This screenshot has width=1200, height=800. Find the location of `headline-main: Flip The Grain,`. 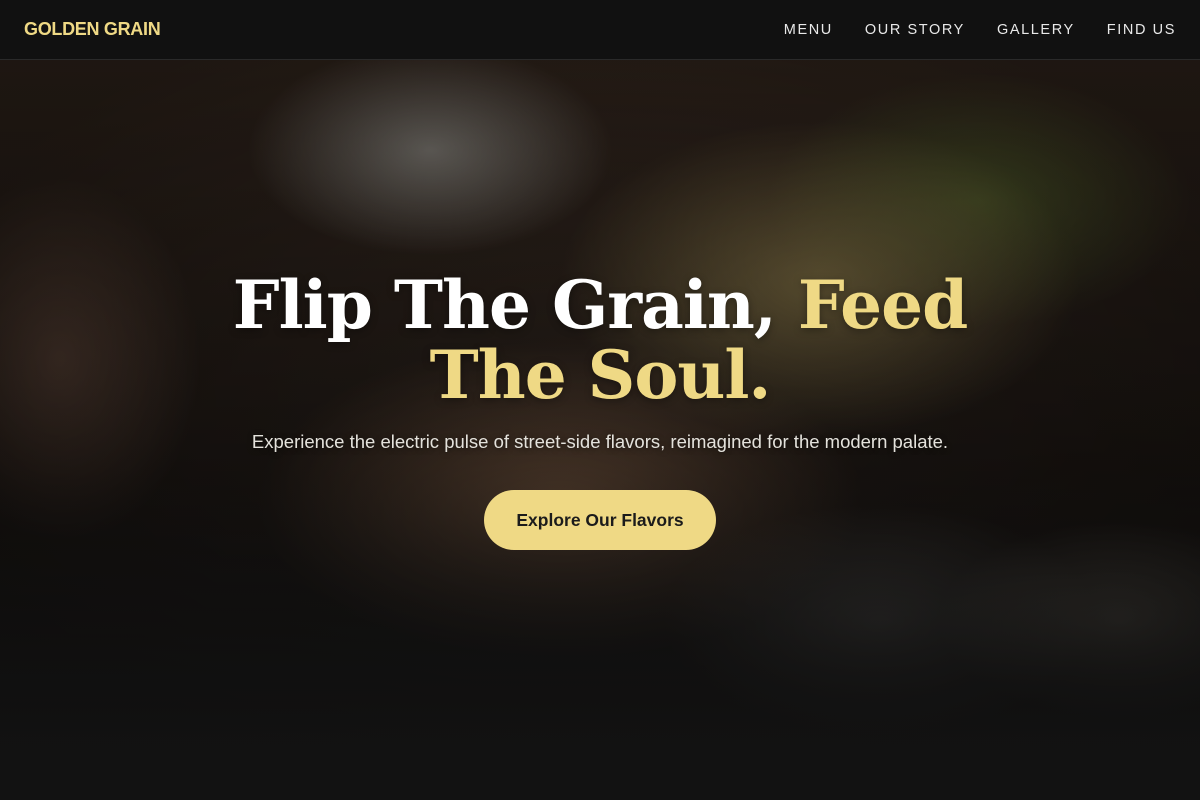

headline-main: Flip The Grain, is located at coordinates (515, 305).